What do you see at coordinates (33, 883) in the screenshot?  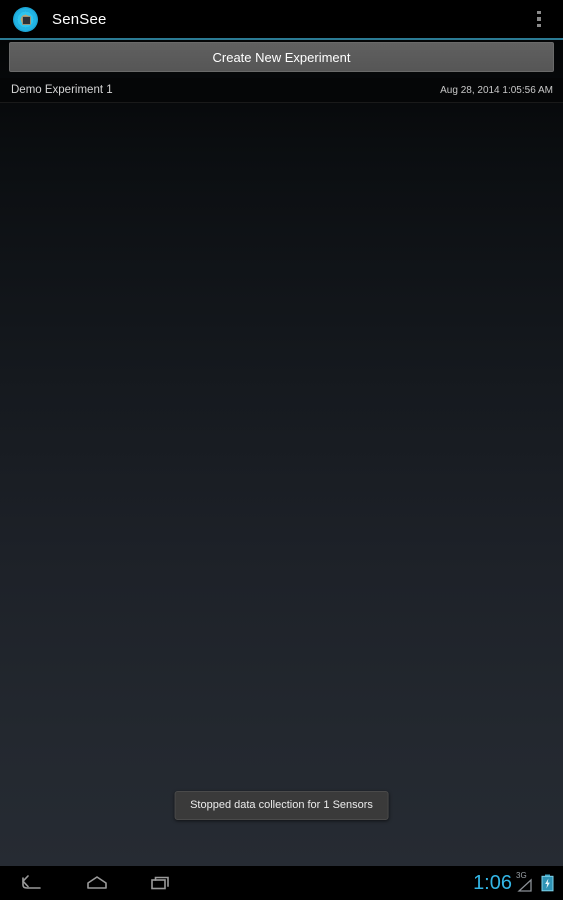 I see `back-icon` at bounding box center [33, 883].